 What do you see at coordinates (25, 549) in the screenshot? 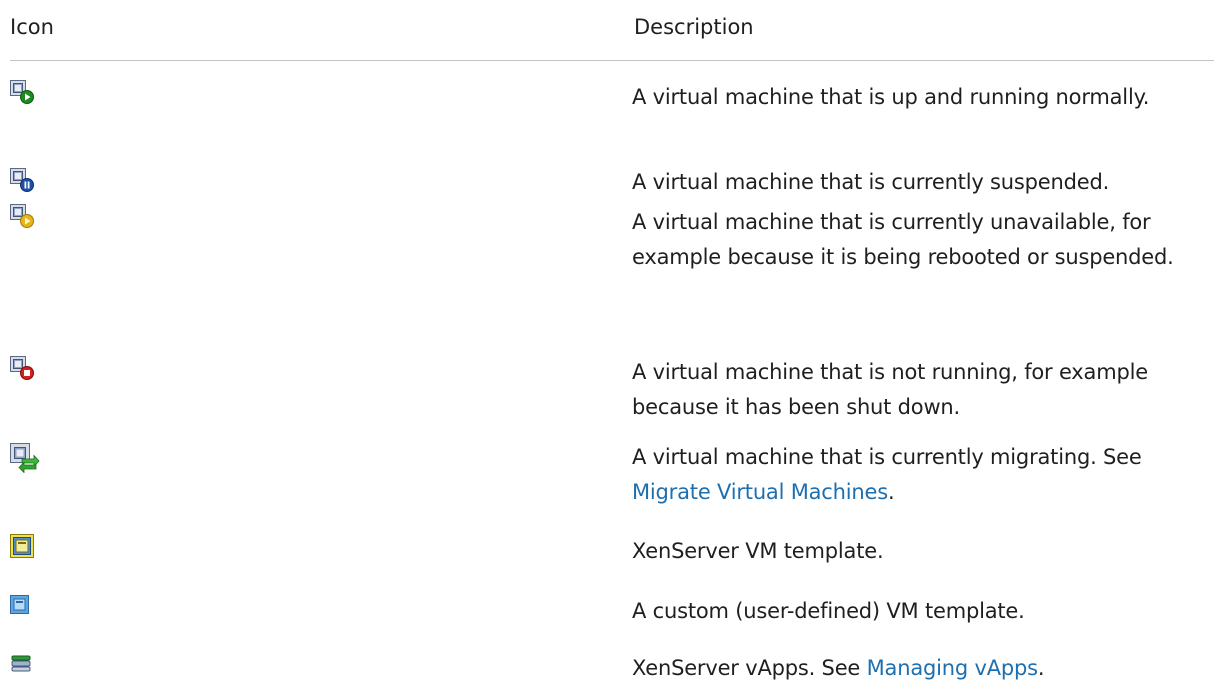
I see `xenserver-template-icon` at bounding box center [25, 549].